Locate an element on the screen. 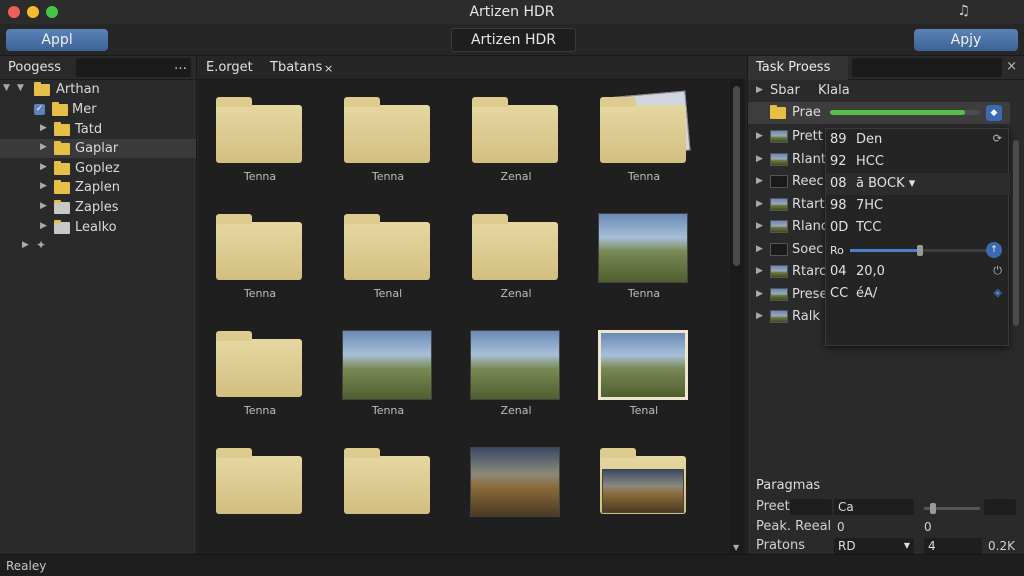 Image resolution: width=1024 pixels, height=576 pixels. popover-slider-row: Ro ↑ is located at coordinates (918, 250).